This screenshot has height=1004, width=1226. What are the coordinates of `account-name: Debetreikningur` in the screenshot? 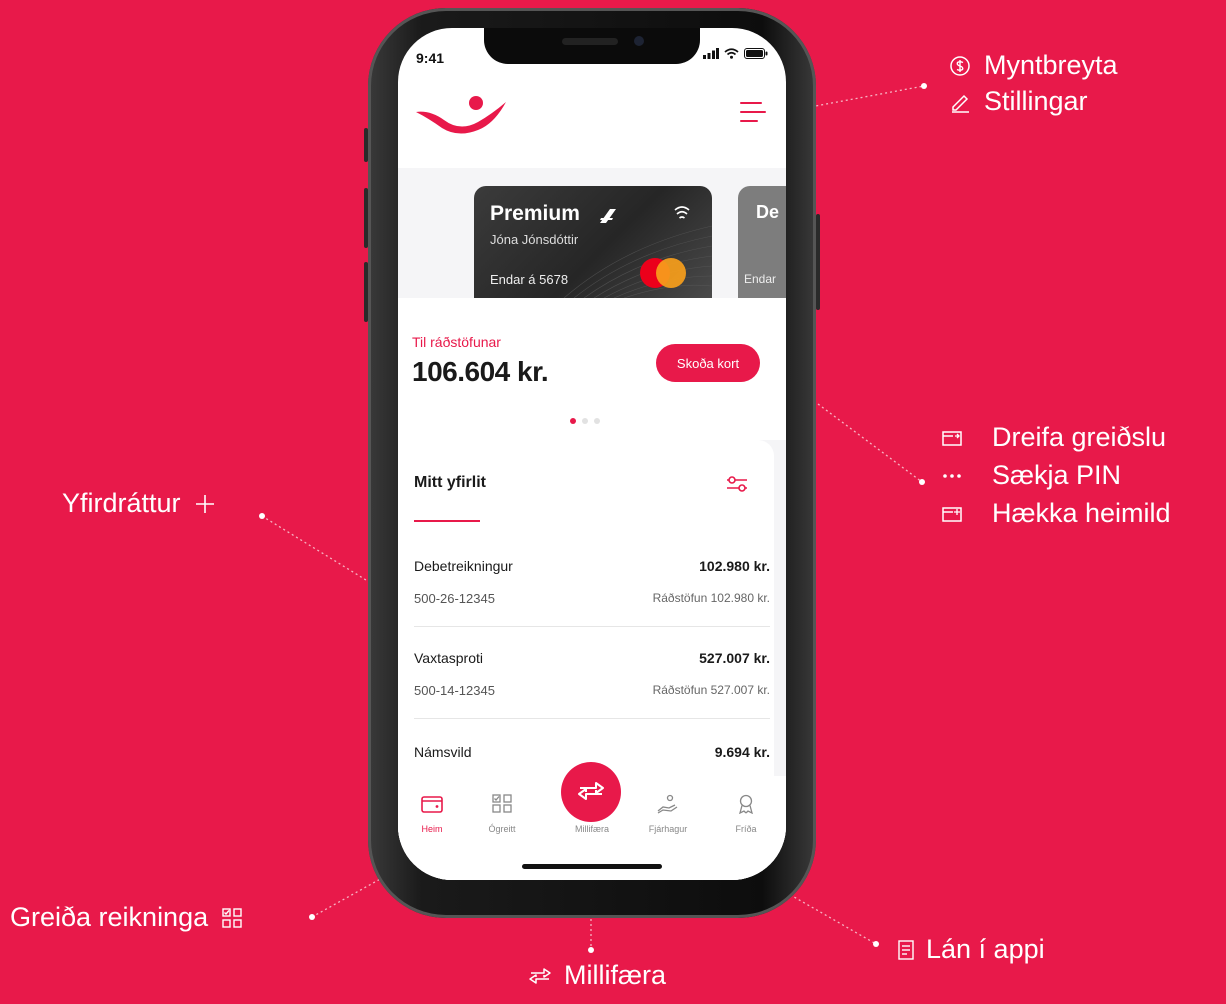 It's located at (463, 566).